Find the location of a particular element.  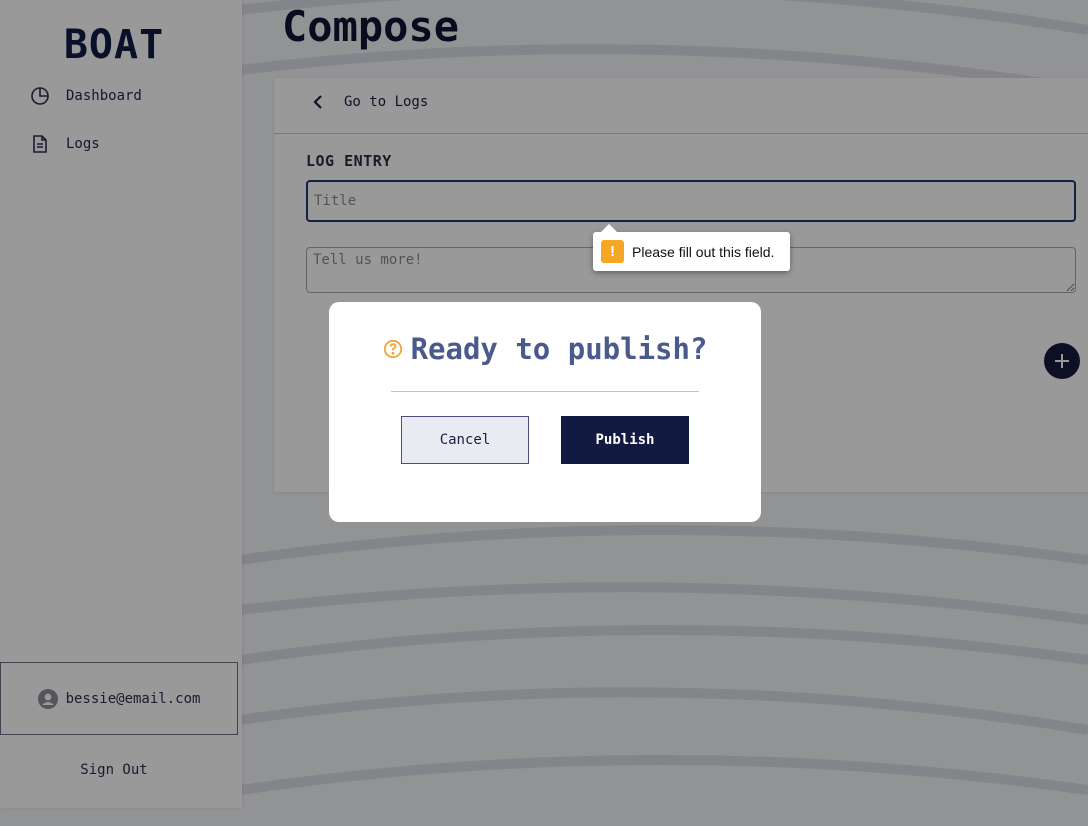

validation-message: Please fill out this field. is located at coordinates (703, 251).